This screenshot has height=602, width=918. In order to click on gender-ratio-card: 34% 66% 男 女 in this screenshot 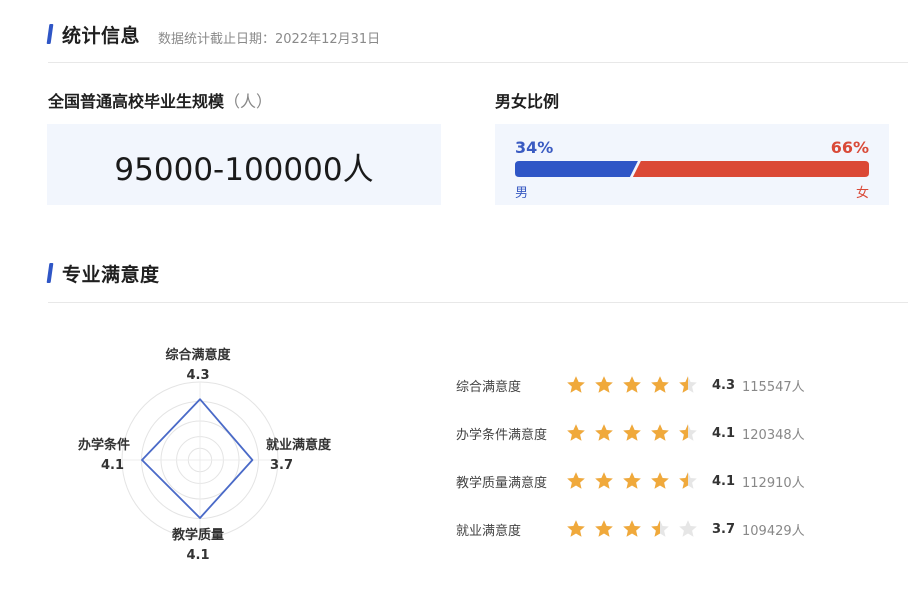, I will do `click(692, 164)`.